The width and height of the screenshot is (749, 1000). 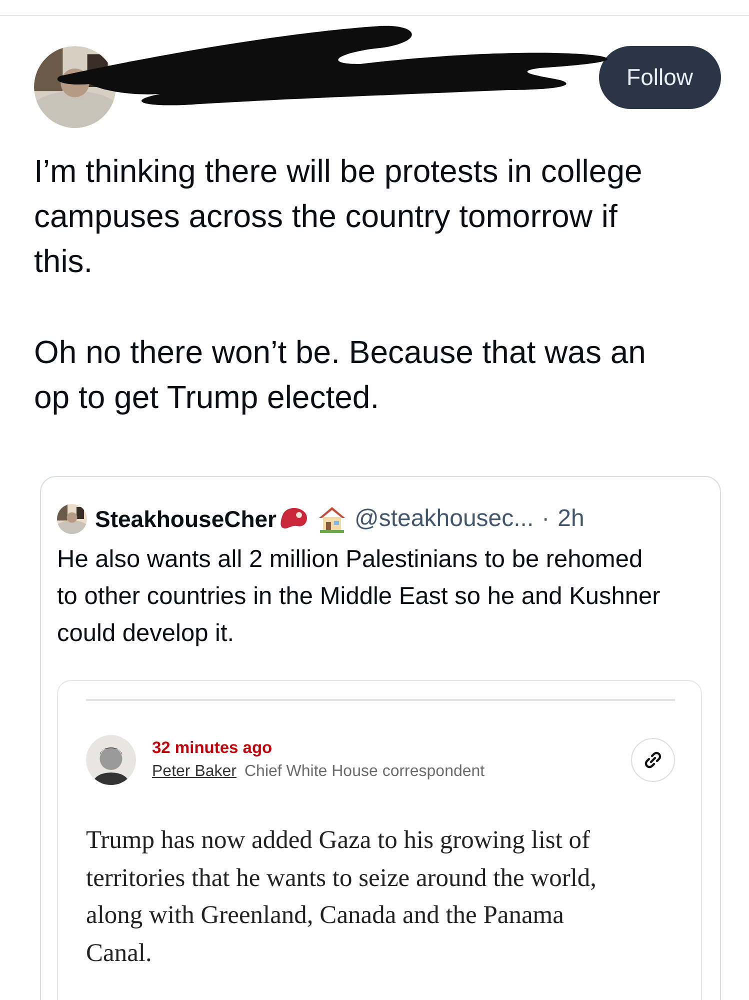 I want to click on copy-link-button, so click(x=653, y=760).